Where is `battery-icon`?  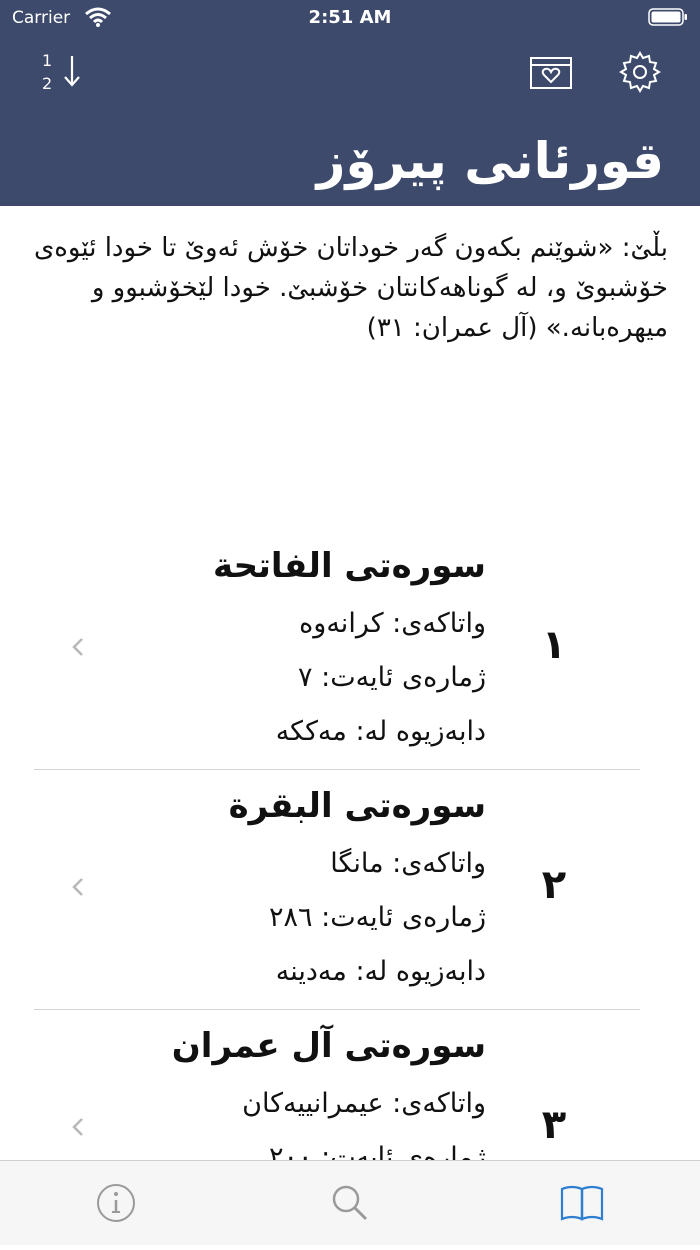 battery-icon is located at coordinates (667, 17).